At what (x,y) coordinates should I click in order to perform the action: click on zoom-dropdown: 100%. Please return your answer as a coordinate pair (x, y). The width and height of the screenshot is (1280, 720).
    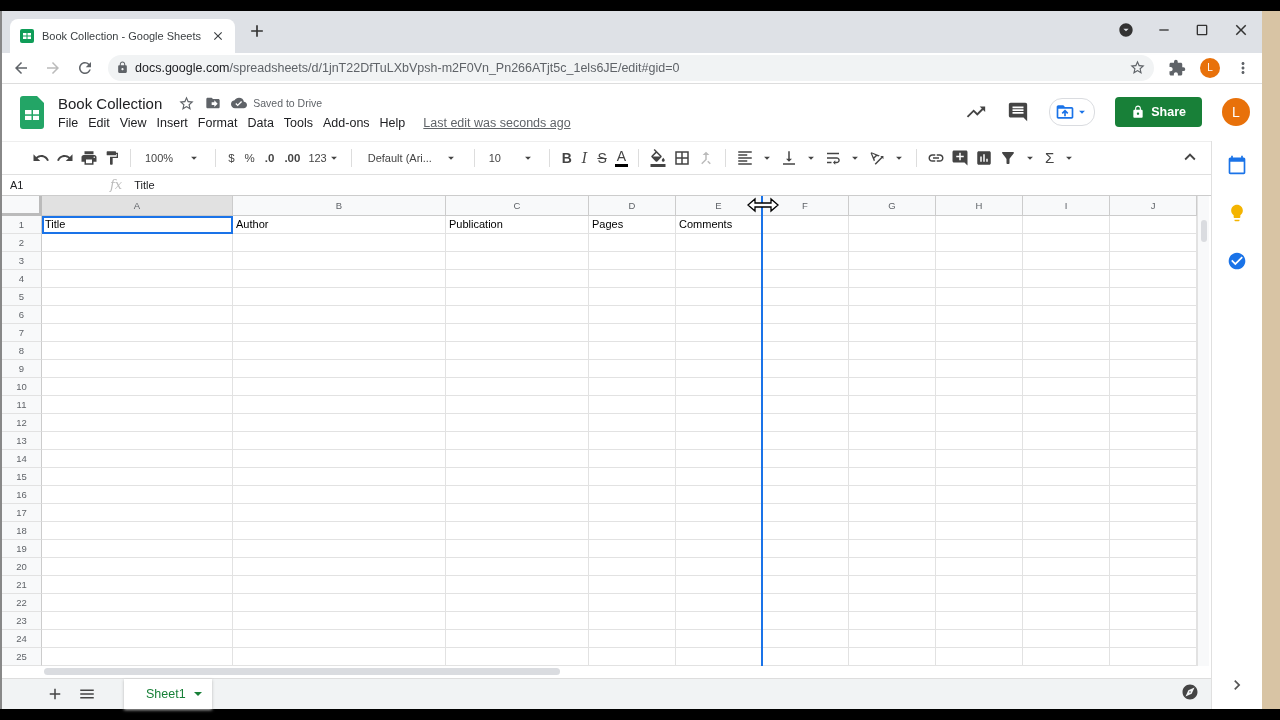
    Looking at the image, I should click on (173, 157).